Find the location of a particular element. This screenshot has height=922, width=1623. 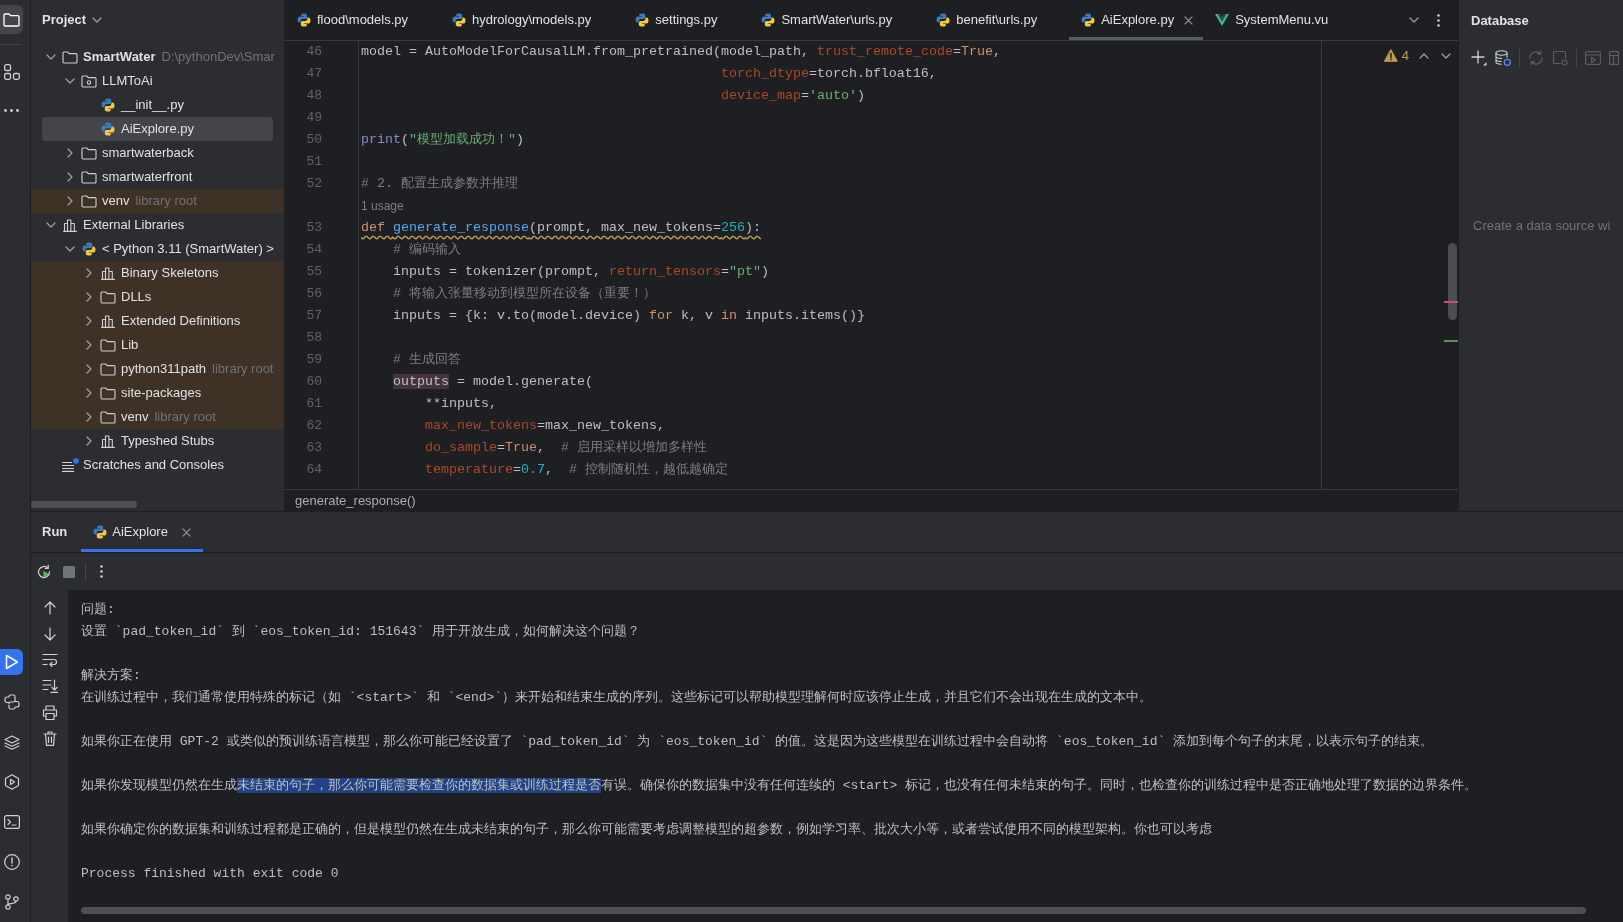

vertical-scrollbar is located at coordinates (1452, 281).